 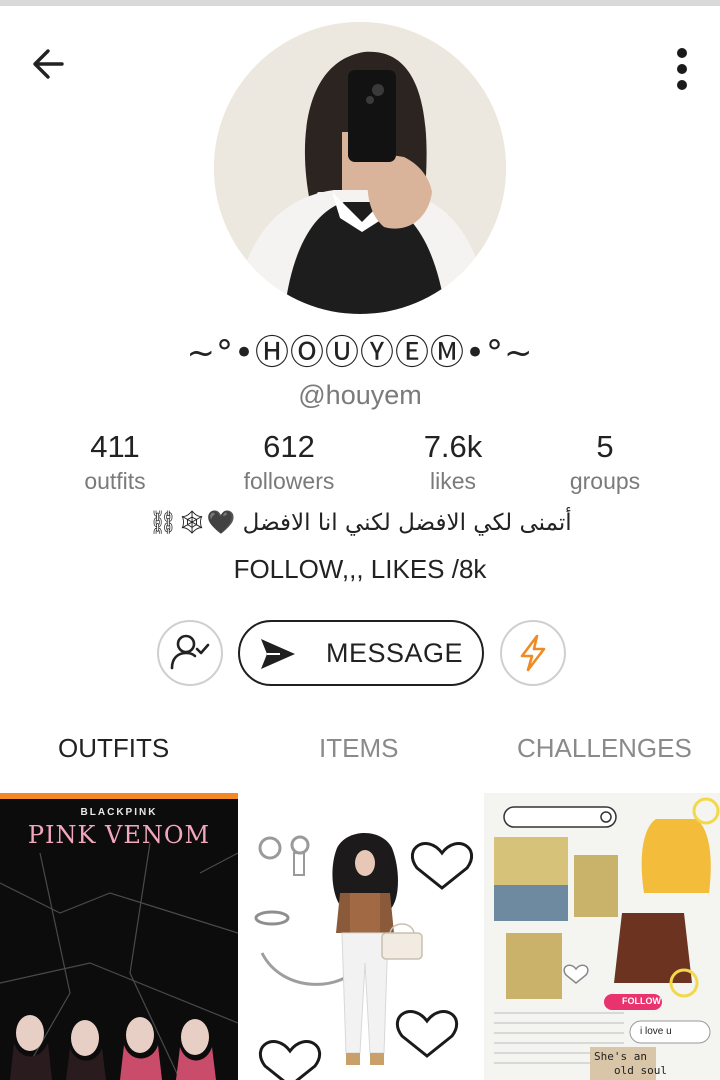 What do you see at coordinates (656, 1031) in the screenshot?
I see `note-text: i love u` at bounding box center [656, 1031].